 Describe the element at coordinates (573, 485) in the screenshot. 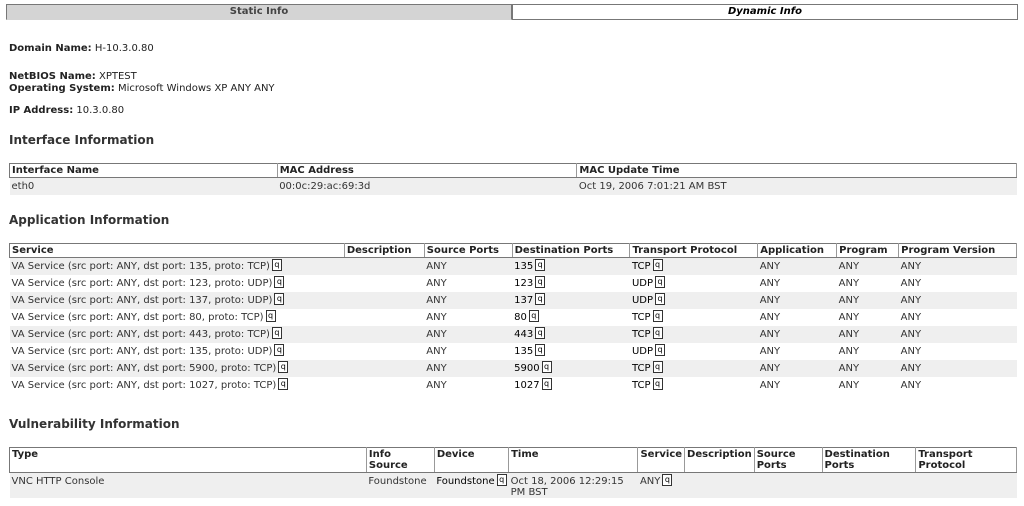

I see `vuln-time-cell: Oct 18, 2006 12:29:15 PM BST` at that location.